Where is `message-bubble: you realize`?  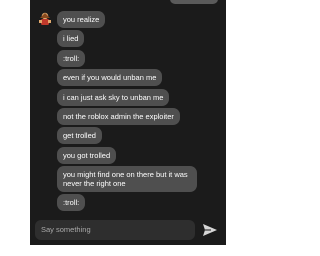 message-bubble: you realize is located at coordinates (81, 19).